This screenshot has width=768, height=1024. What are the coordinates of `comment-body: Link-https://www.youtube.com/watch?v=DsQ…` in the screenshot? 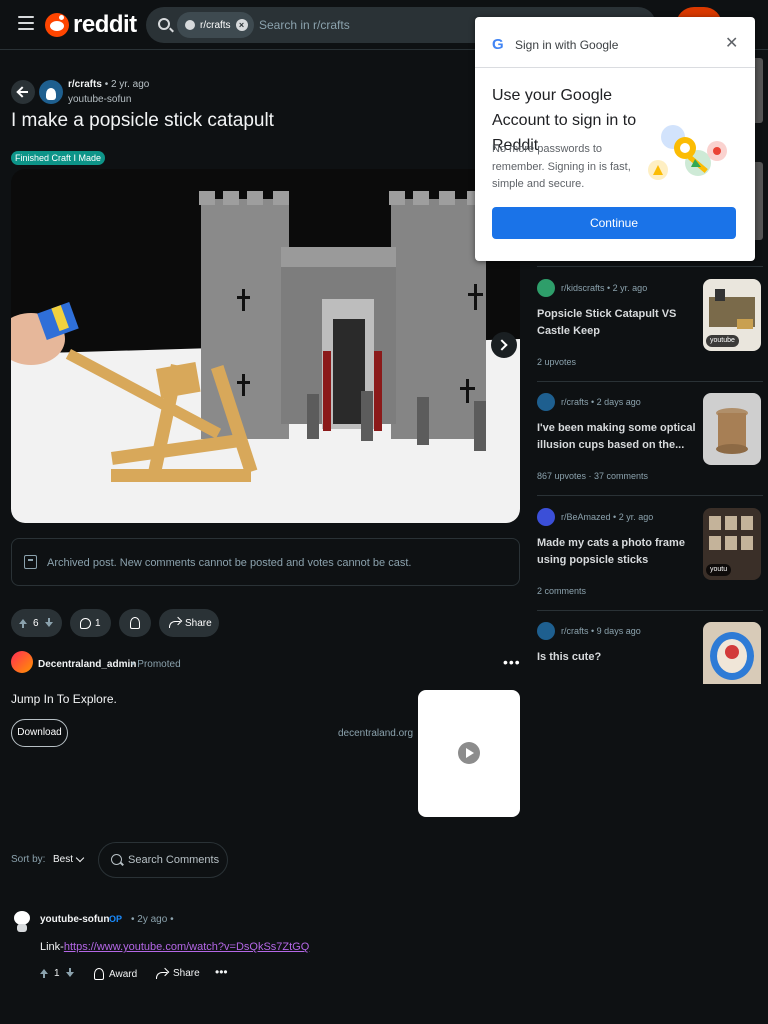 It's located at (175, 947).